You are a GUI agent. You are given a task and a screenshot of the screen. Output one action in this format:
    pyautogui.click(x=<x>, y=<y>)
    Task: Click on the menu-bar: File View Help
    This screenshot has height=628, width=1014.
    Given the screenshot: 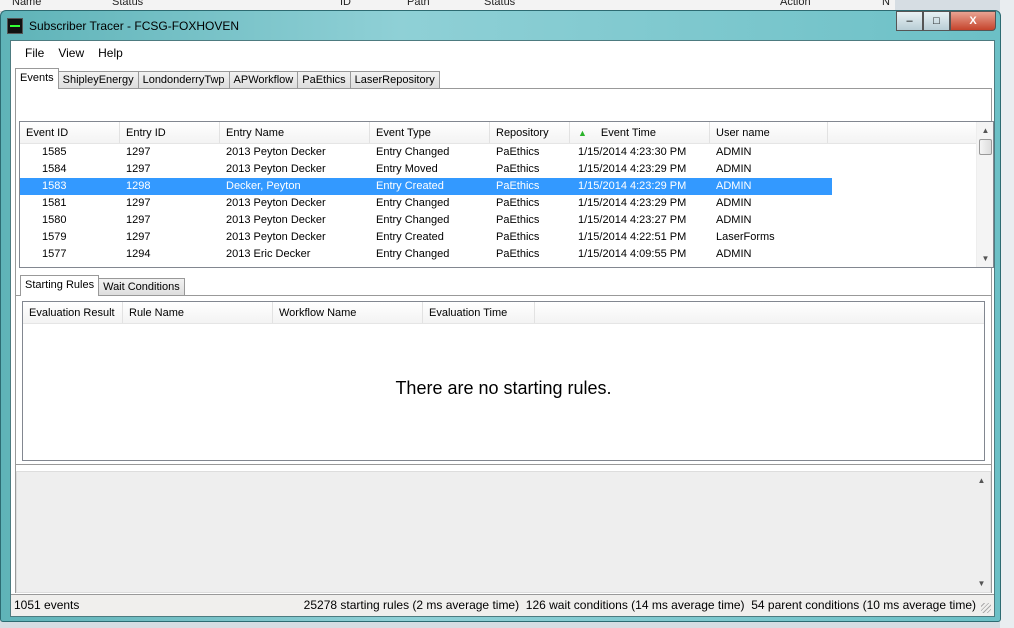 What is the action you would take?
    pyautogui.click(x=71, y=54)
    